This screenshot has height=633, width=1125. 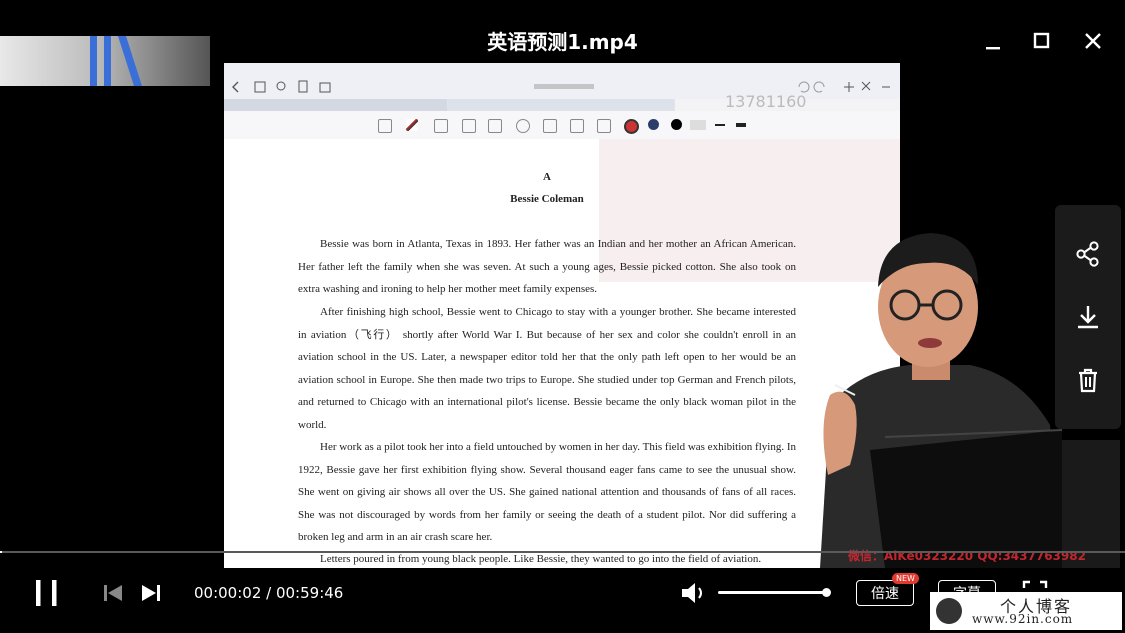 I want to click on side-action-panel, so click(x=1088, y=317).